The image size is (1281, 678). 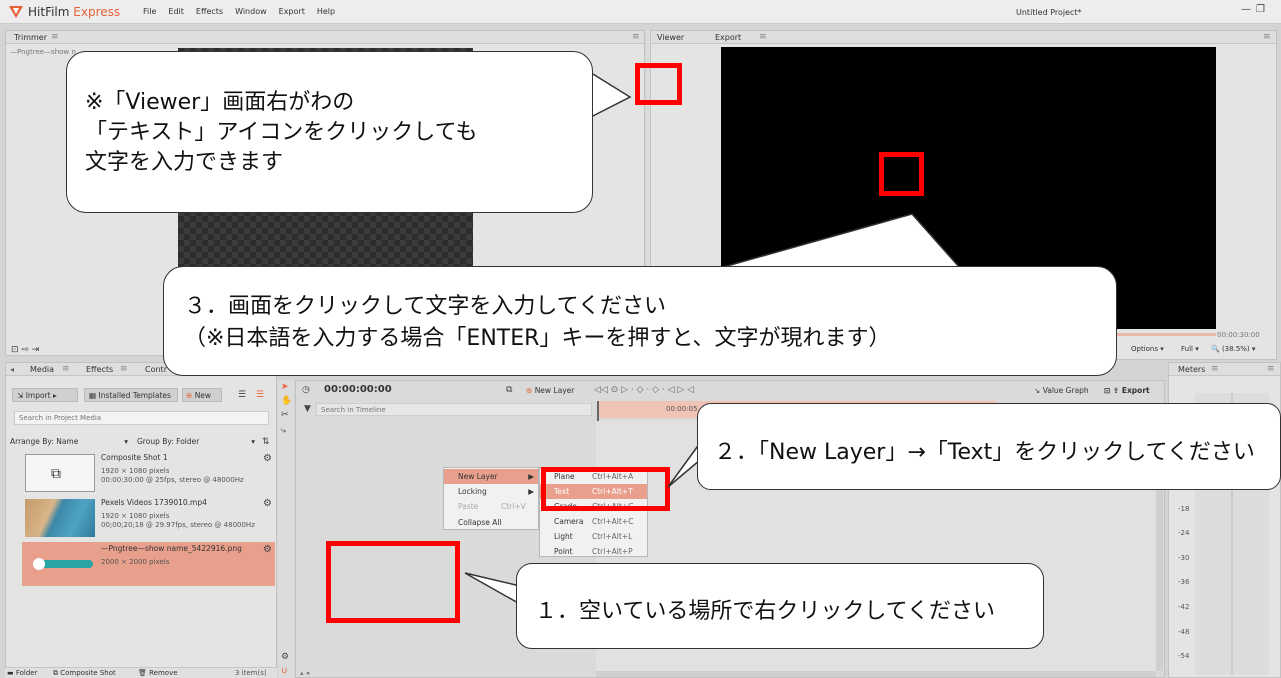 I want to click on callout-line: ２．「New Layer」→「Text」をクリックしてください, so click(x=984, y=452).